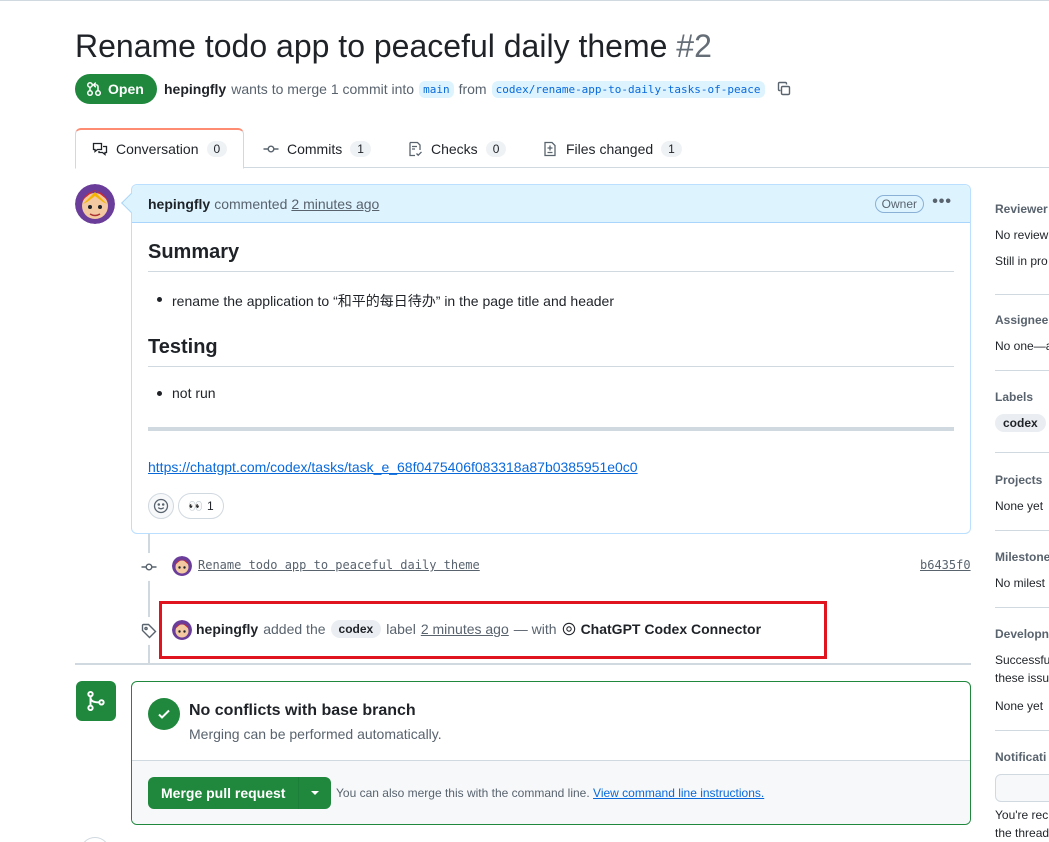 This screenshot has height=842, width=1049. I want to click on merge-options-dropdown, so click(315, 793).